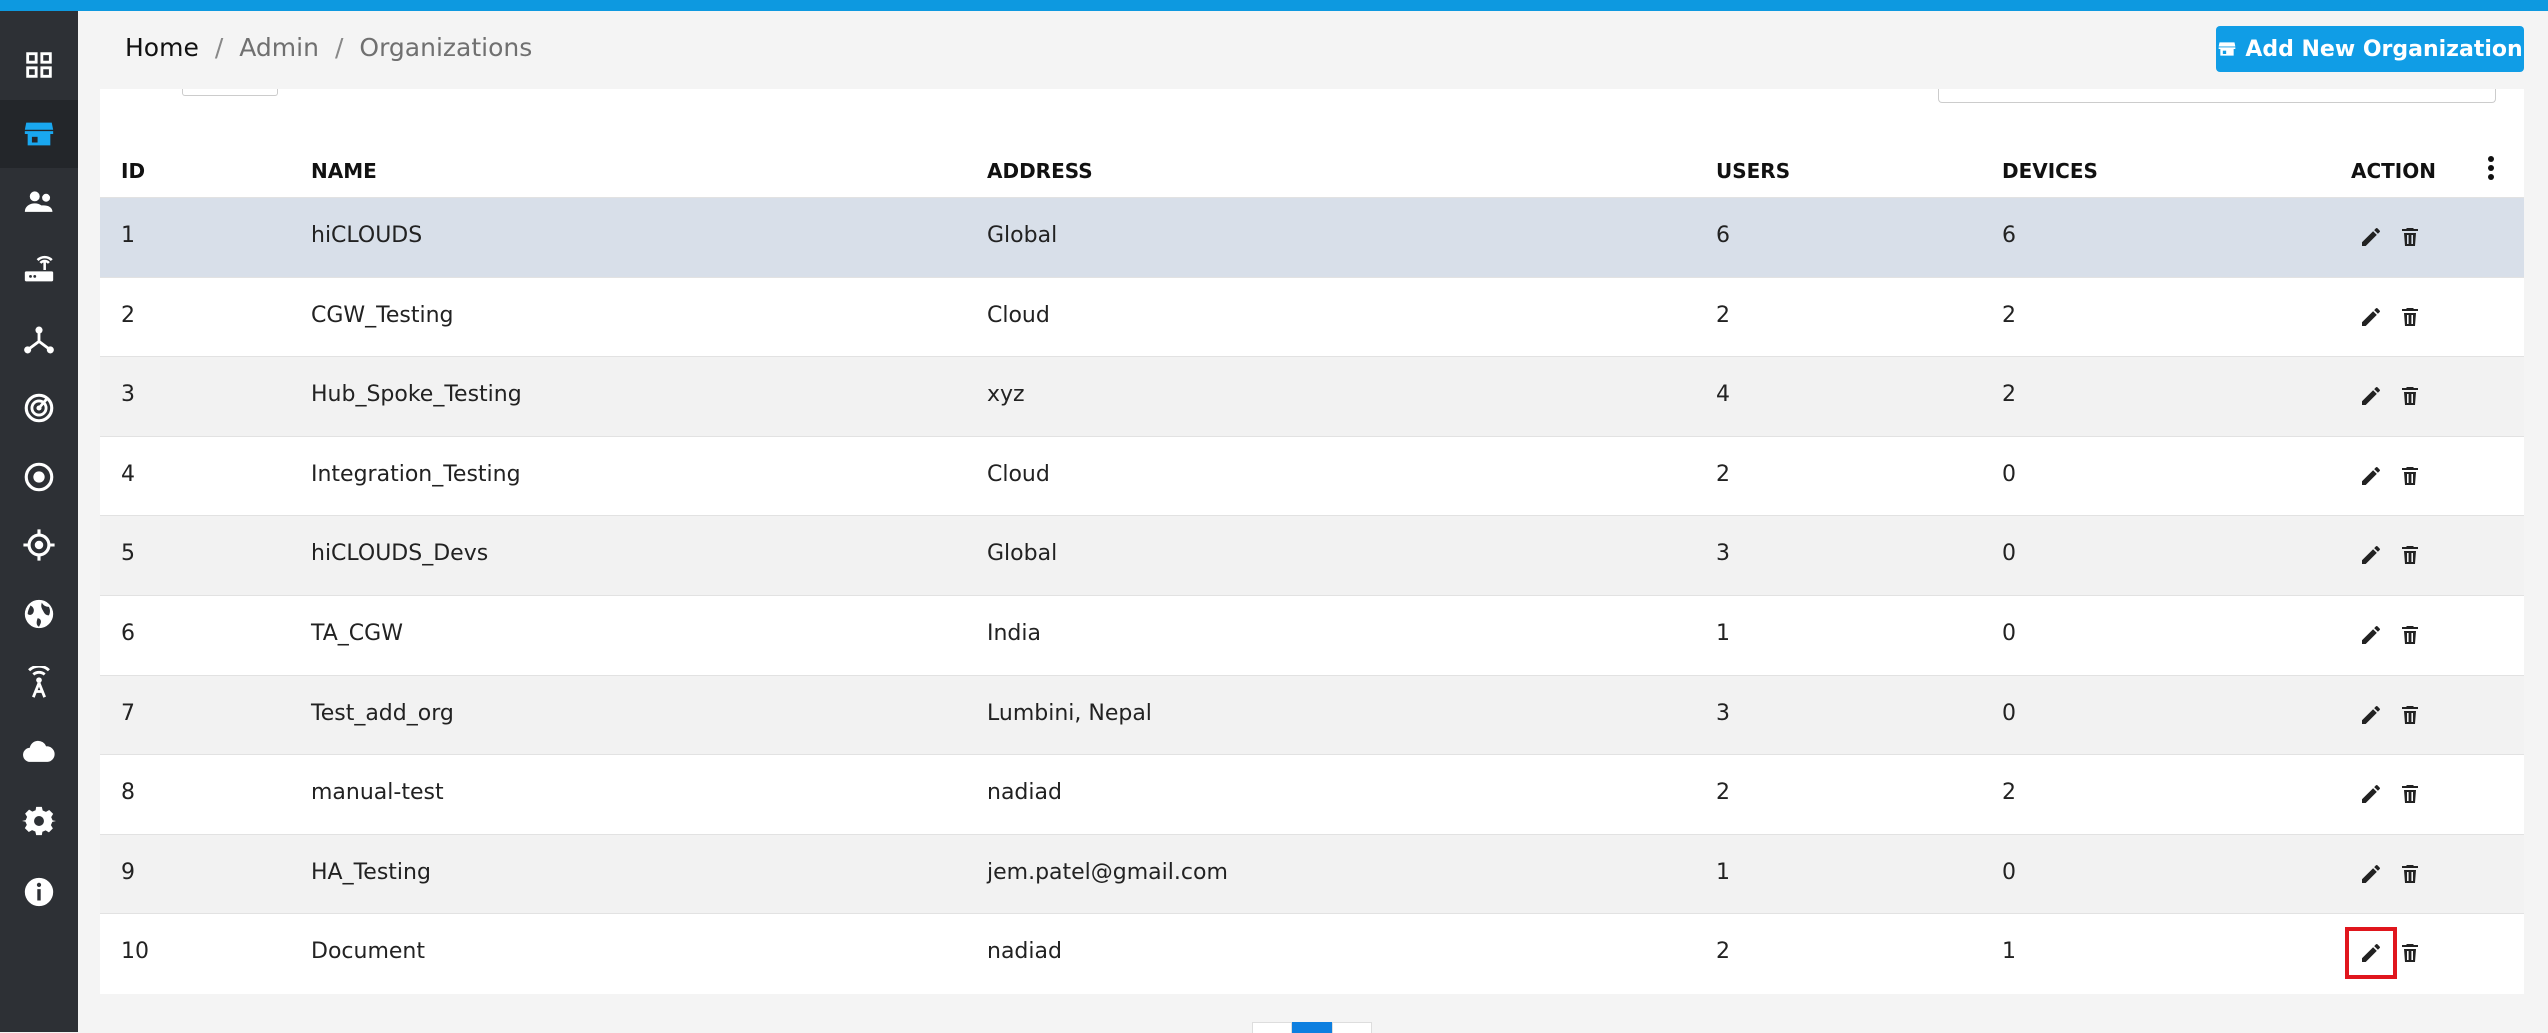  I want to click on cell-name: Document, so click(368, 952).